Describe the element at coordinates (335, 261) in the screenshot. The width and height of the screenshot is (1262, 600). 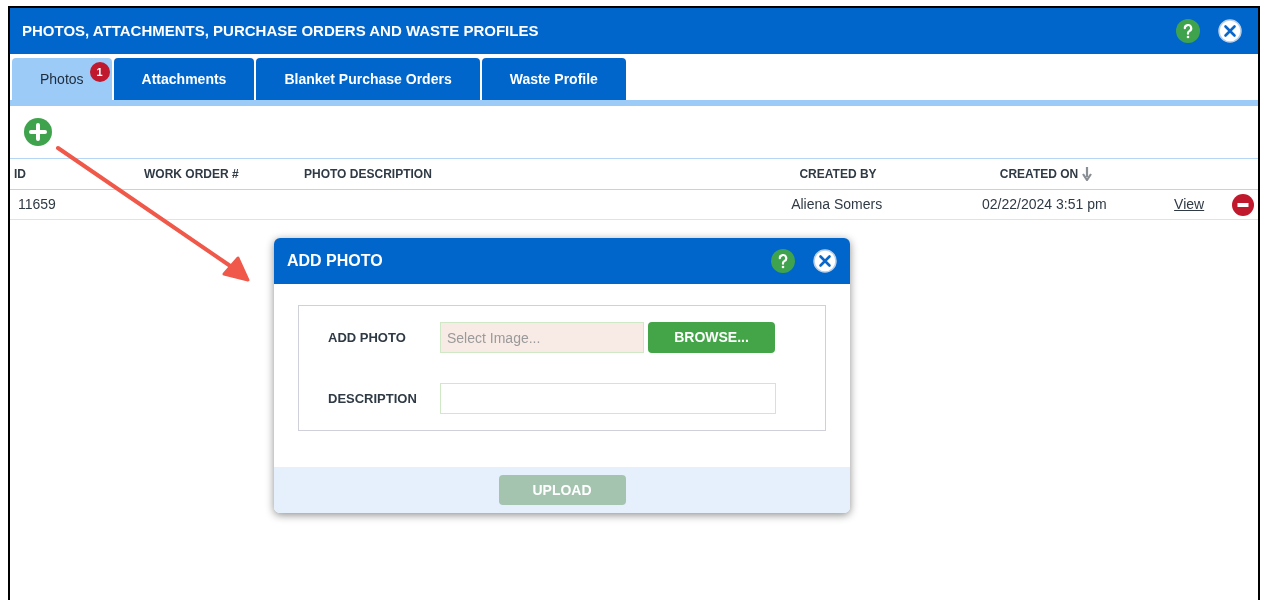
I see `dialog-title: ADD PHOTO` at that location.